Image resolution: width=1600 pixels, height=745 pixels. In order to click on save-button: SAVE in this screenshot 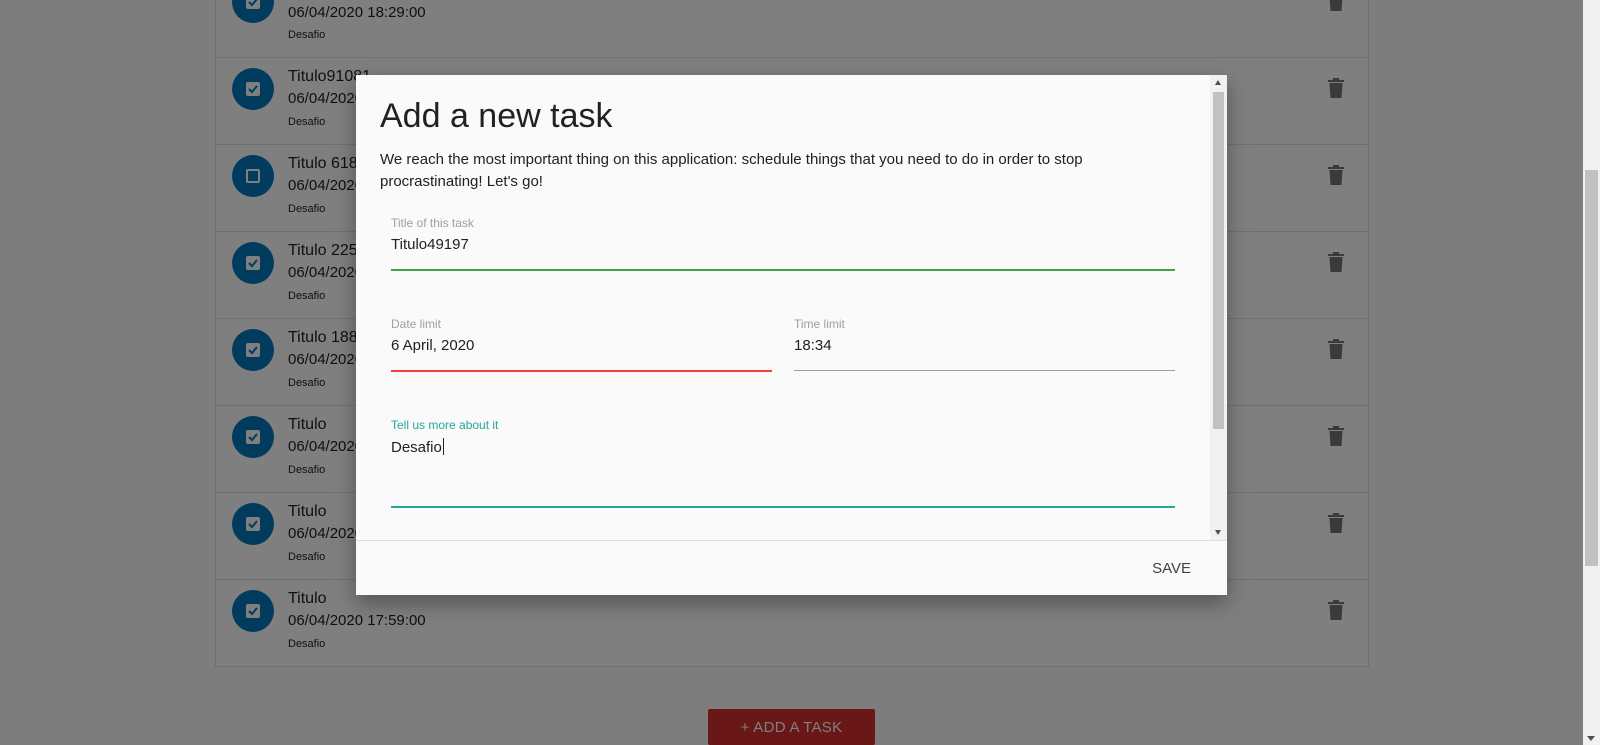, I will do `click(1171, 568)`.